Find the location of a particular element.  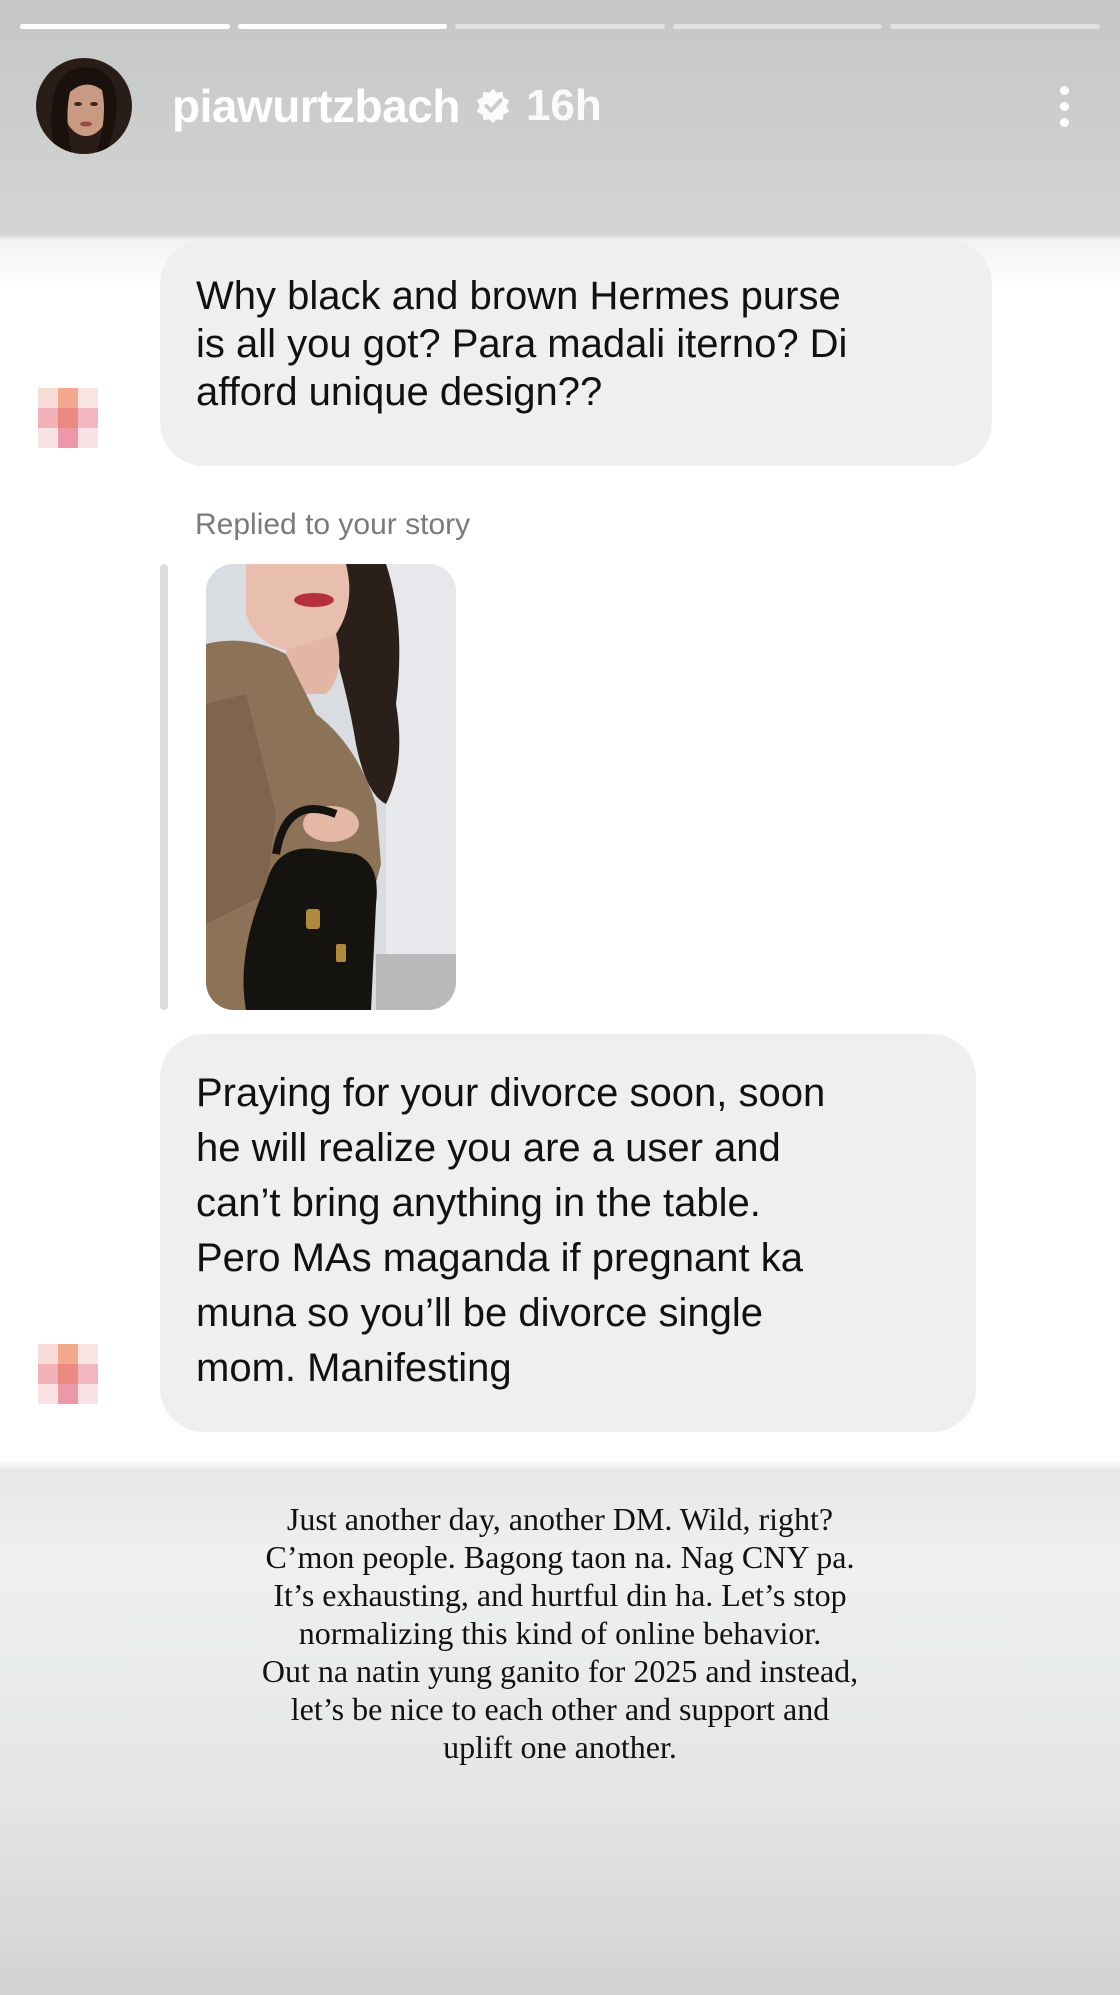

message-line: Pero MAs maganda if pregnant ka is located at coordinates (500, 1258).